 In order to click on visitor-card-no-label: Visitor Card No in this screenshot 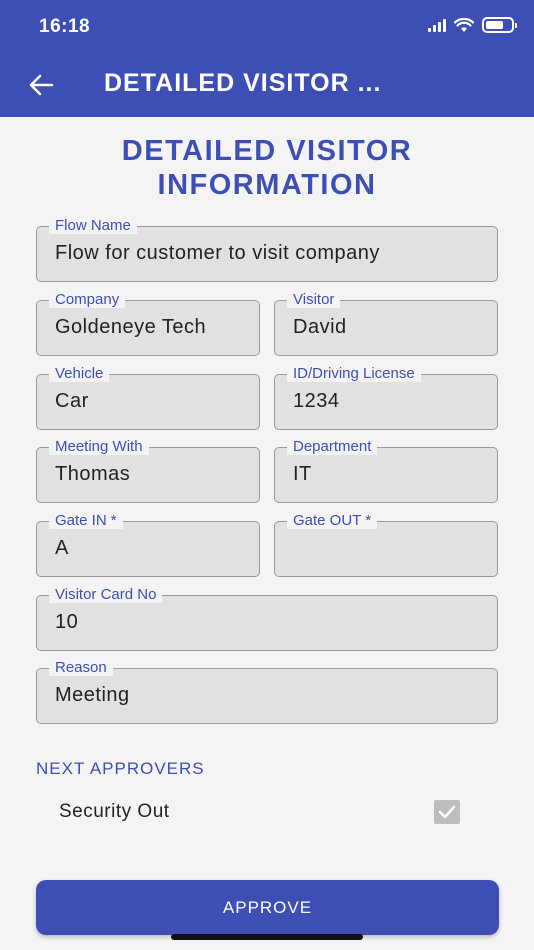, I will do `click(106, 595)`.